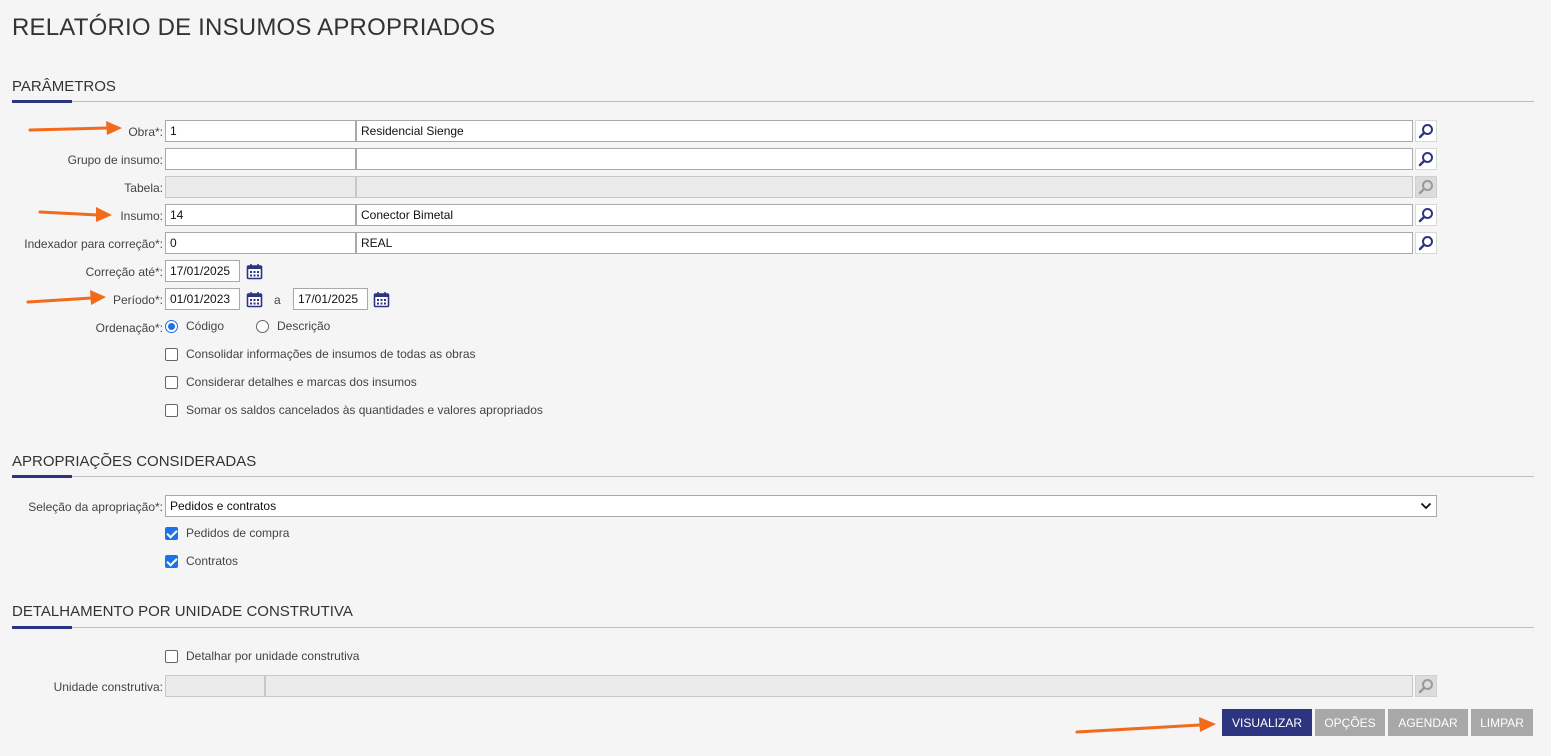 This screenshot has width=1551, height=756. I want to click on radio-selected, so click(171, 326).